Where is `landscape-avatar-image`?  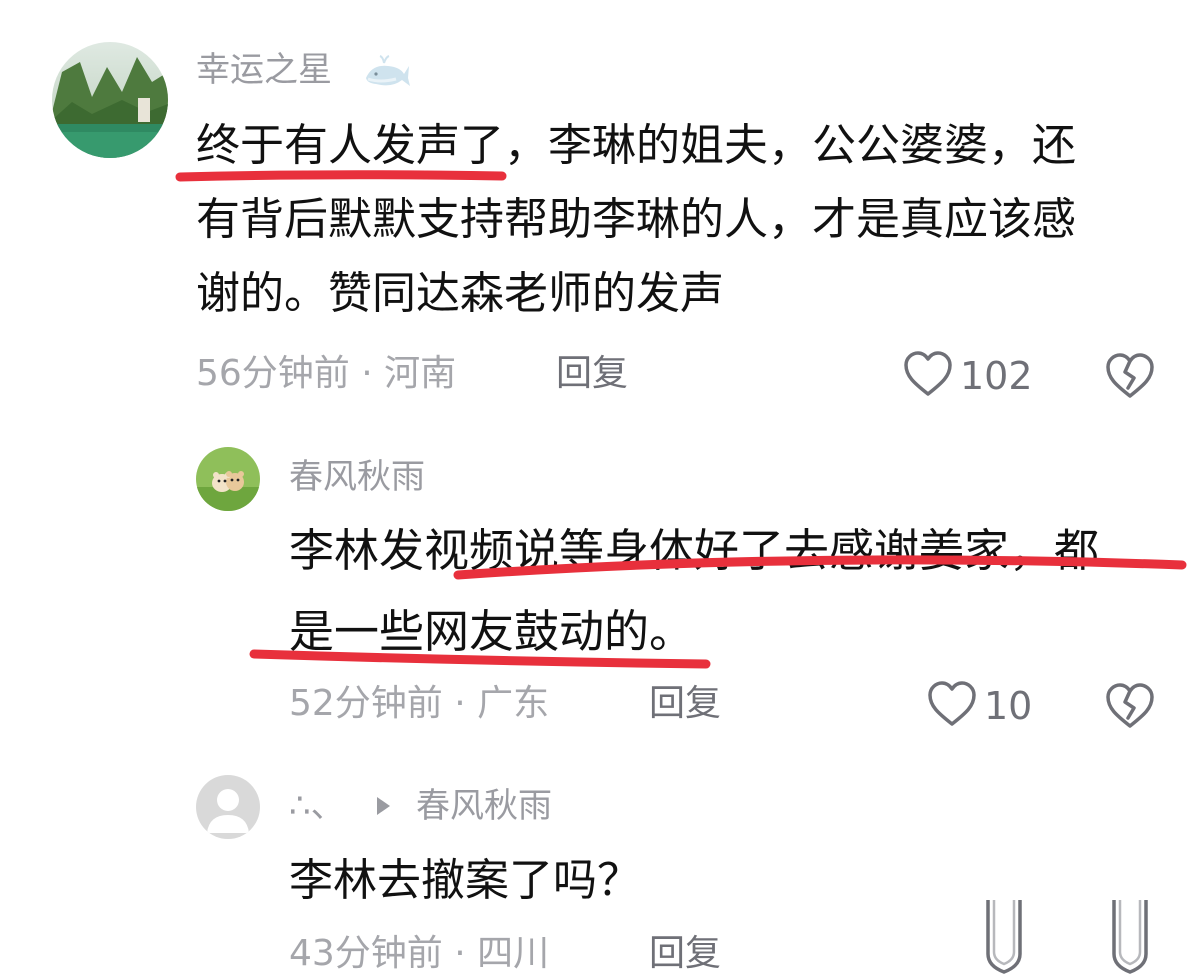 landscape-avatar-image is located at coordinates (110, 100).